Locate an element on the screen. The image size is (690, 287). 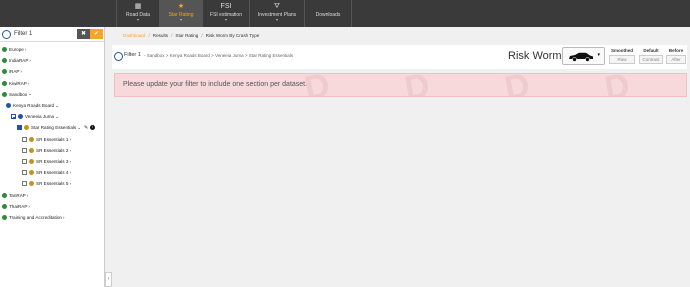
star-icon: ★ is located at coordinates (181, 6).